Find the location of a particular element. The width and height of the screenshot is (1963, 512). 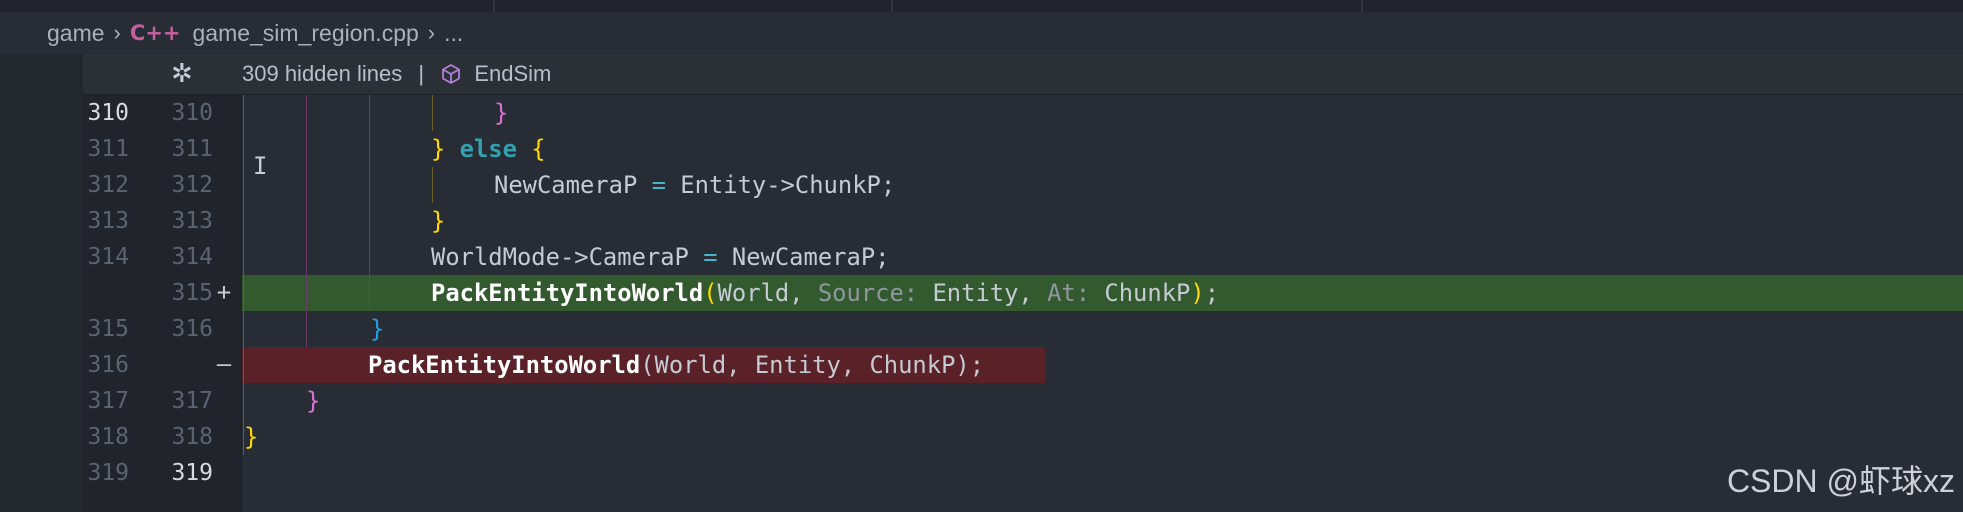

unfold-icon: ✲ is located at coordinates (182, 73).